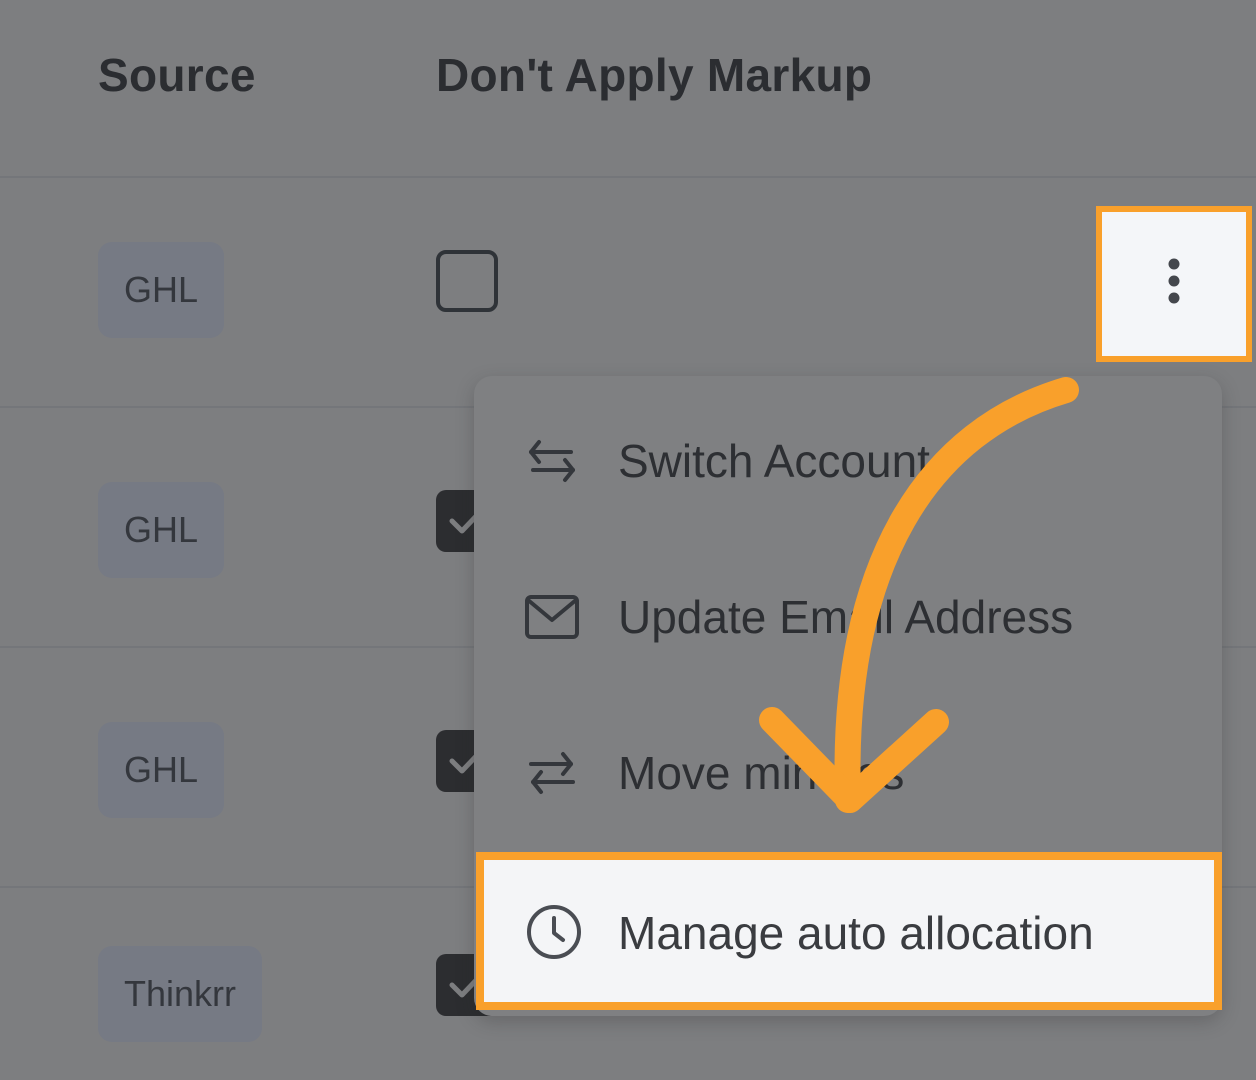 The height and width of the screenshot is (1080, 1256). What do you see at coordinates (761, 773) in the screenshot?
I see `menu-item-label: Move minutes` at bounding box center [761, 773].